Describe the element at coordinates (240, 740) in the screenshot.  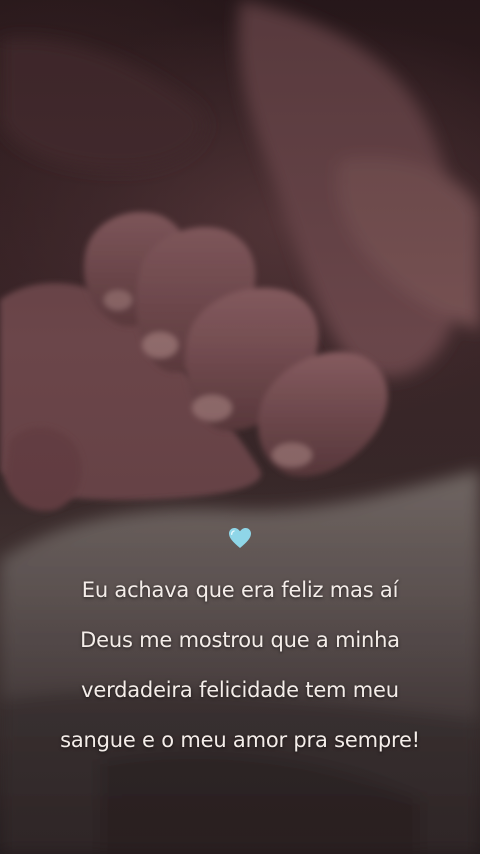
I see `quote-line: sangue e o meu amor pra sempre!` at that location.